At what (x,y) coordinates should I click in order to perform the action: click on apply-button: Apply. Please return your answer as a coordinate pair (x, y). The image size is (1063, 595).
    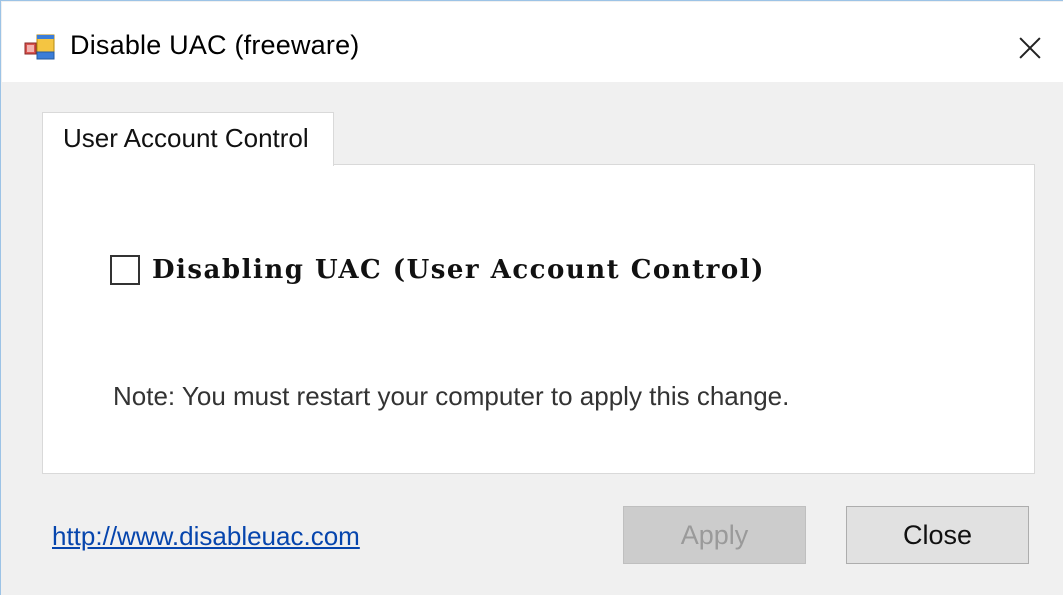
    Looking at the image, I should click on (714, 535).